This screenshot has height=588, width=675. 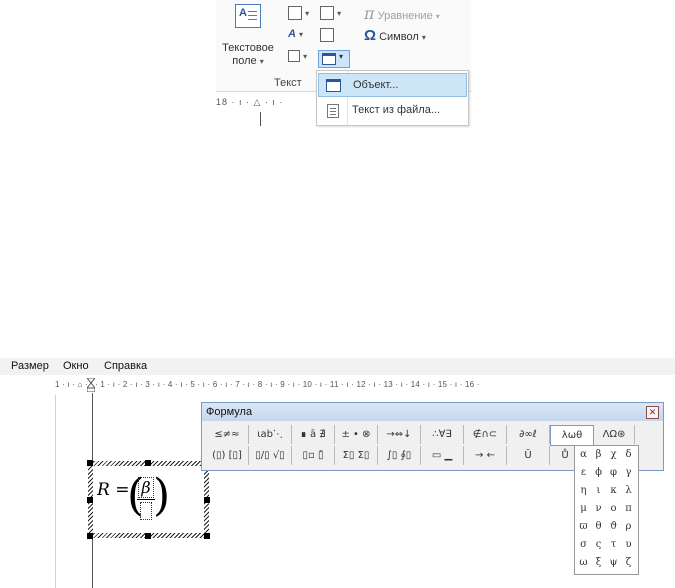 I want to click on greek-symbol-button: ϑ, so click(x=613, y=527).